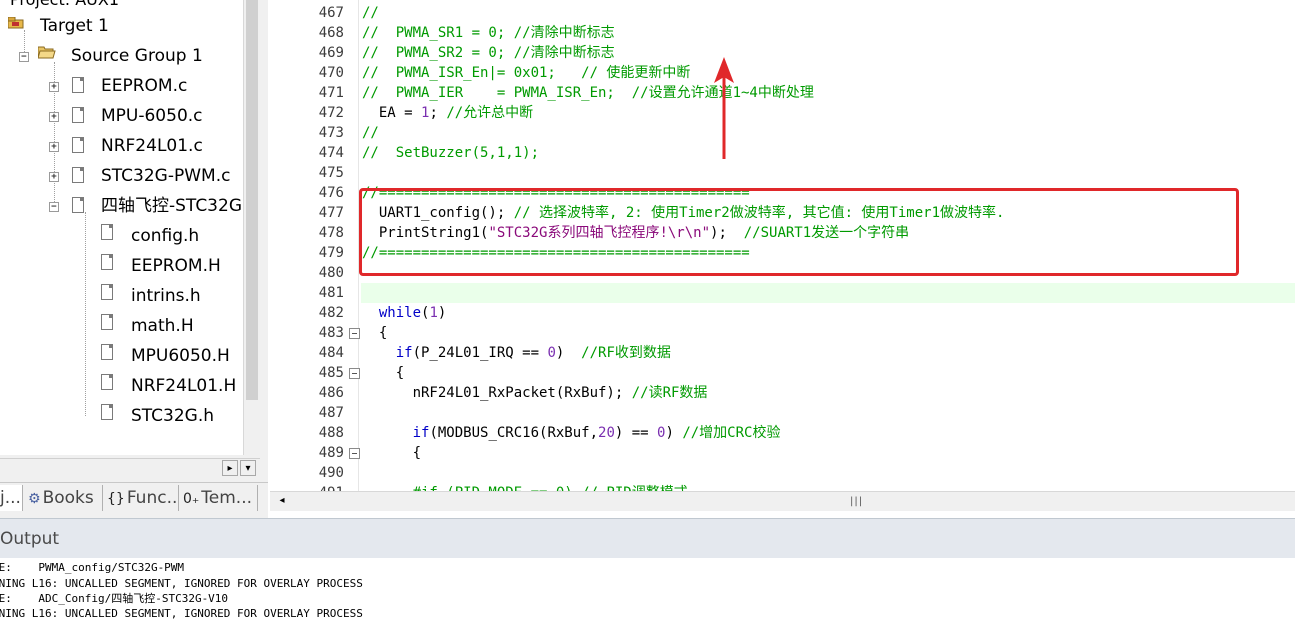 This screenshot has width=1295, height=619. I want to click on code-line-473: //, so click(370, 133).